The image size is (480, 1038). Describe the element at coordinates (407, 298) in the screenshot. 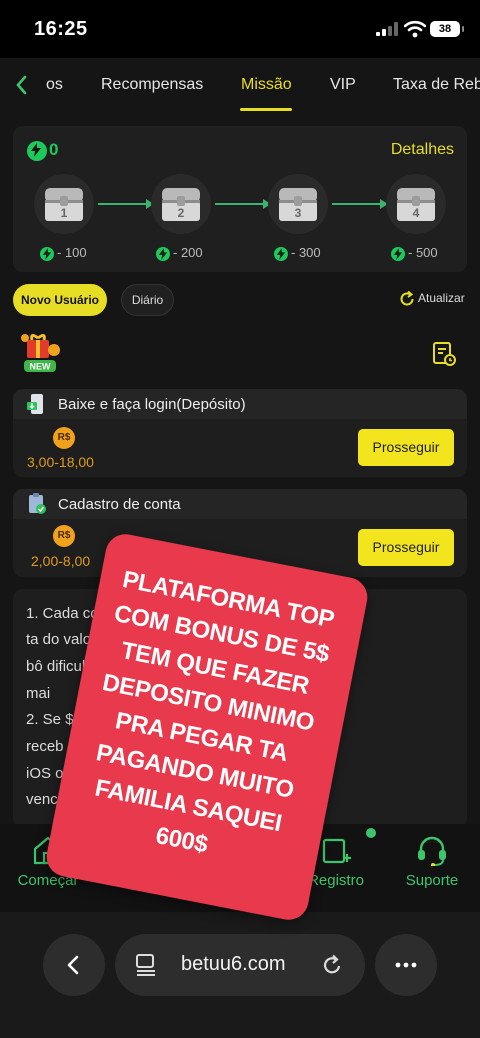

I see `refresh-icon` at that location.